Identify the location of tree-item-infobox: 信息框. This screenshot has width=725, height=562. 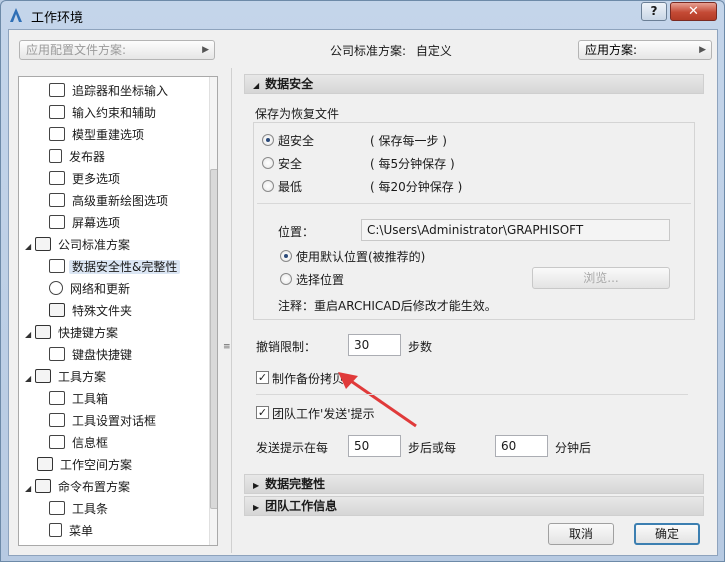
(80, 443).